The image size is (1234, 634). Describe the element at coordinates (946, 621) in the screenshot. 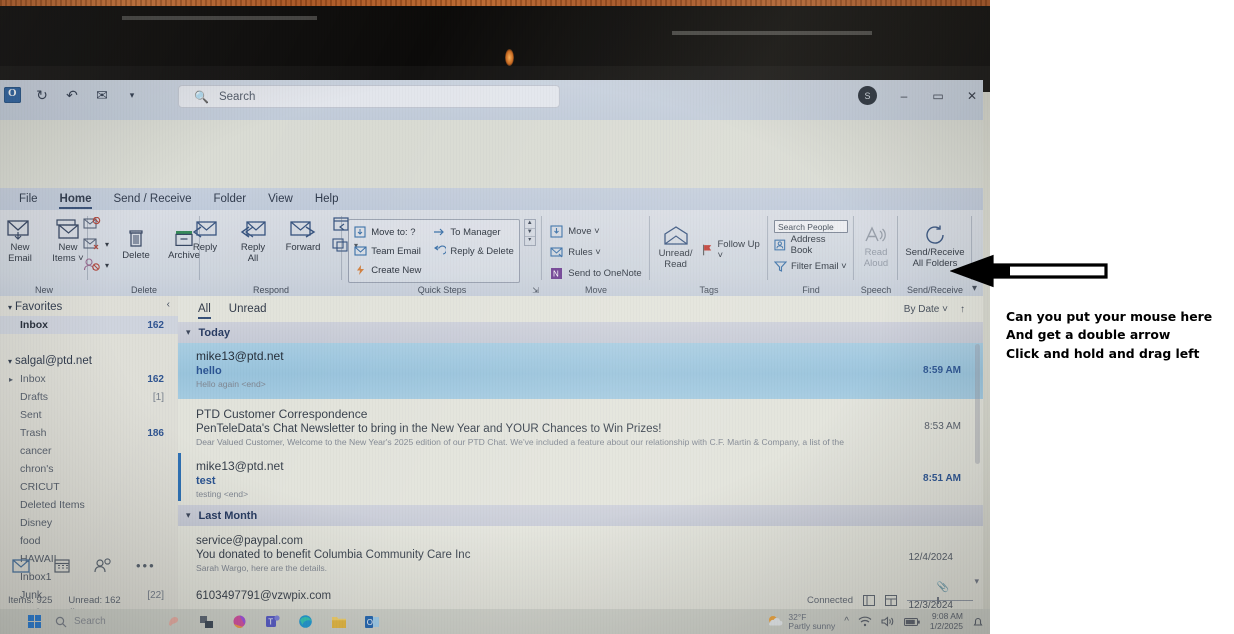

I see `taskbar-clock: 9:08 AM 1/2/2025` at that location.